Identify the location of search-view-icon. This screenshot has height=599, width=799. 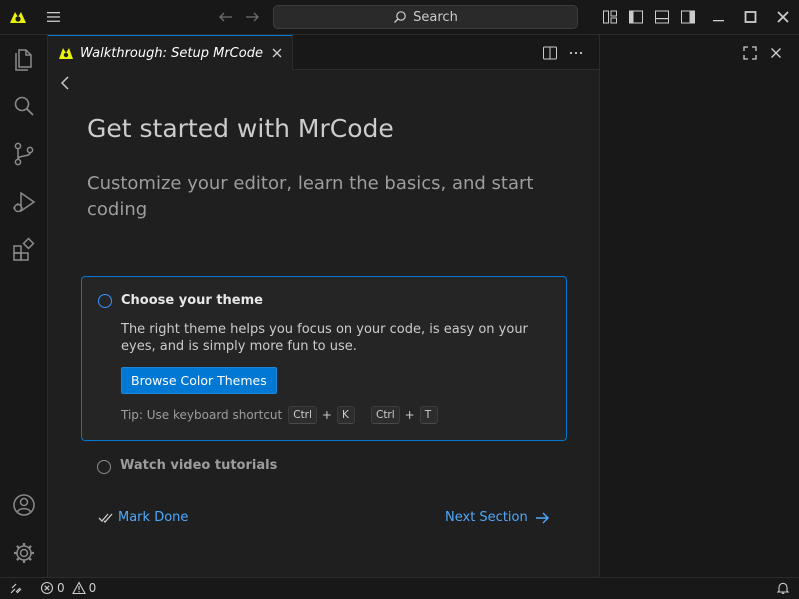
(24, 106).